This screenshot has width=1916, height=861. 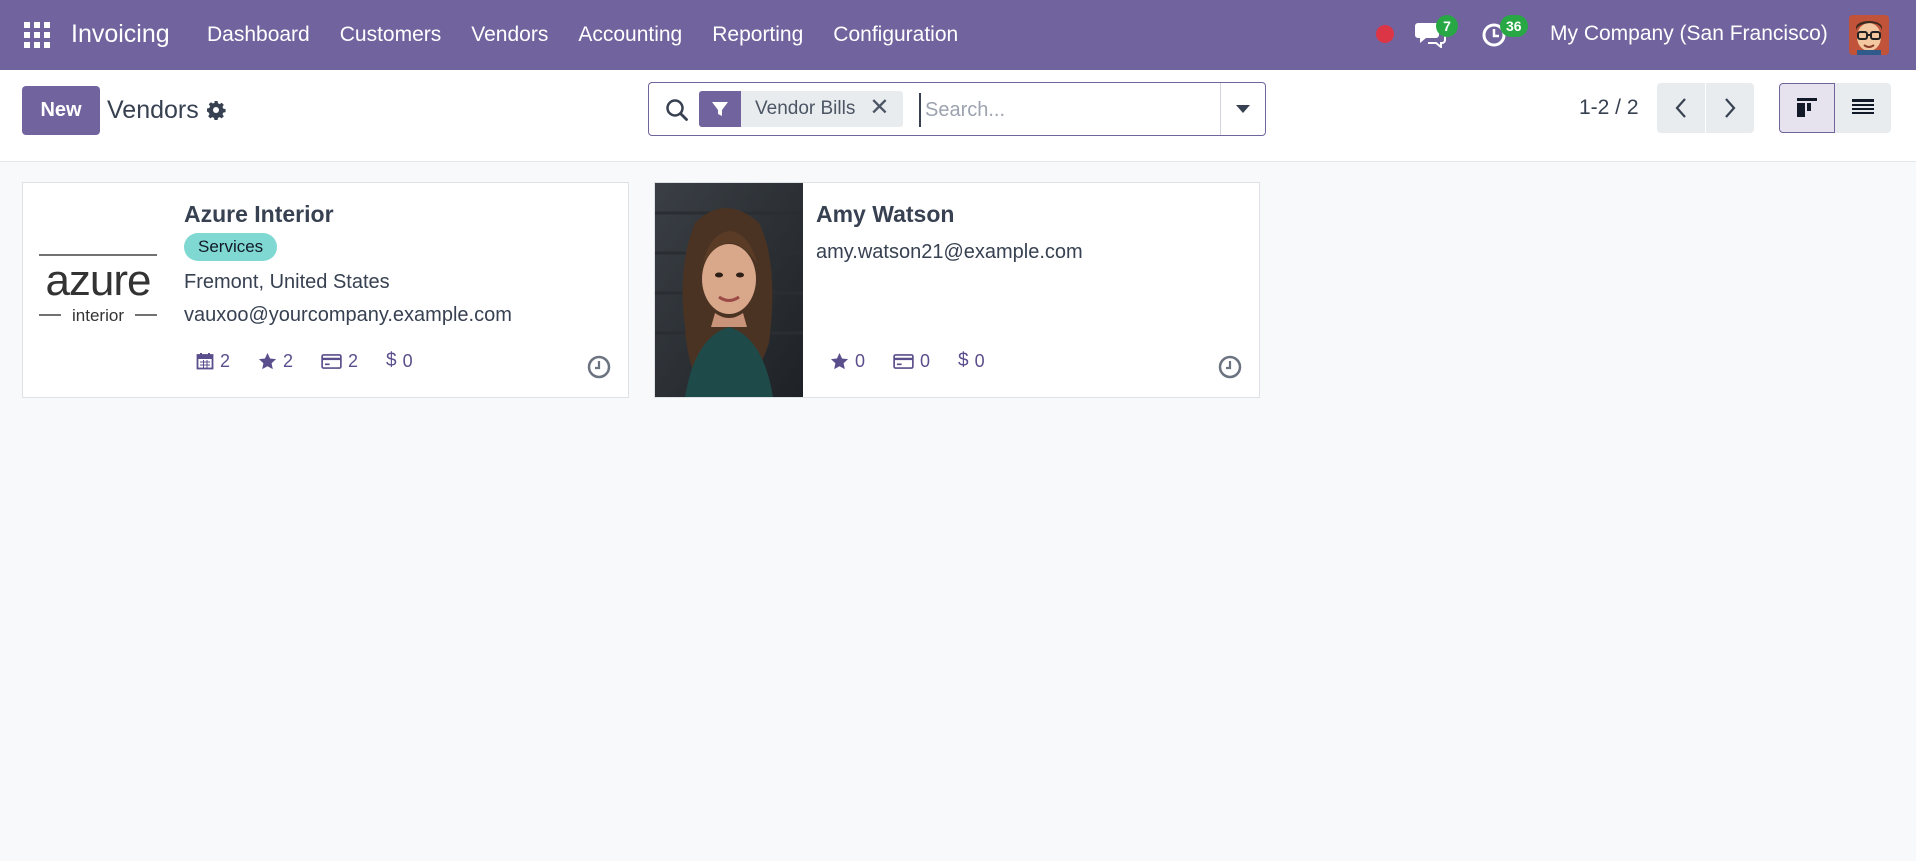 What do you see at coordinates (630, 35) in the screenshot?
I see `menu-item-accounting: Accounting` at bounding box center [630, 35].